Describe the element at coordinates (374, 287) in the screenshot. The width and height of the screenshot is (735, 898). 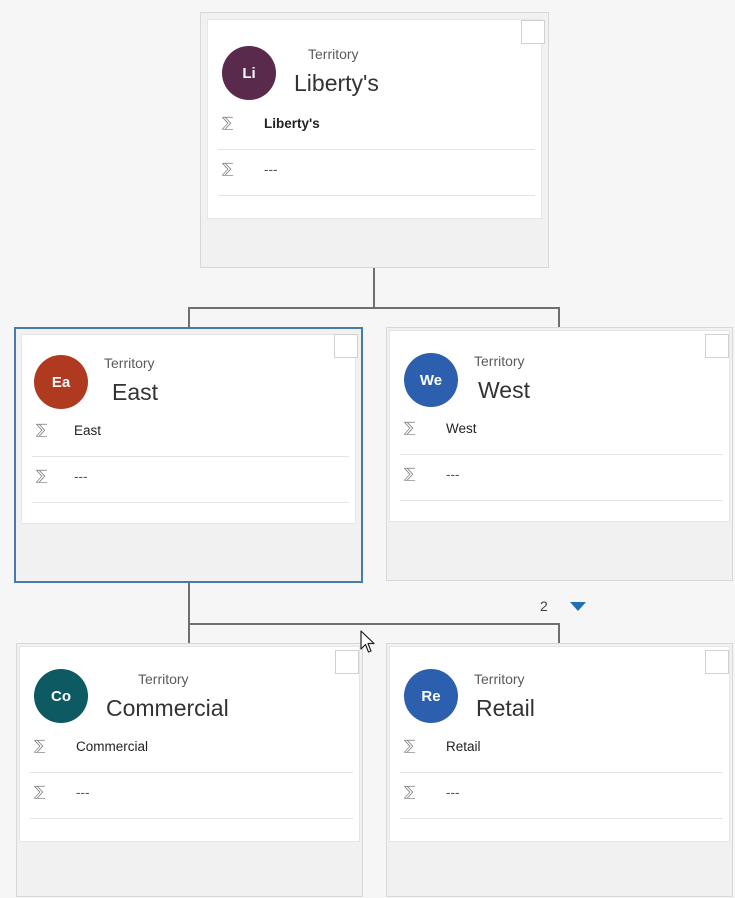
I see `connector-root-down` at that location.